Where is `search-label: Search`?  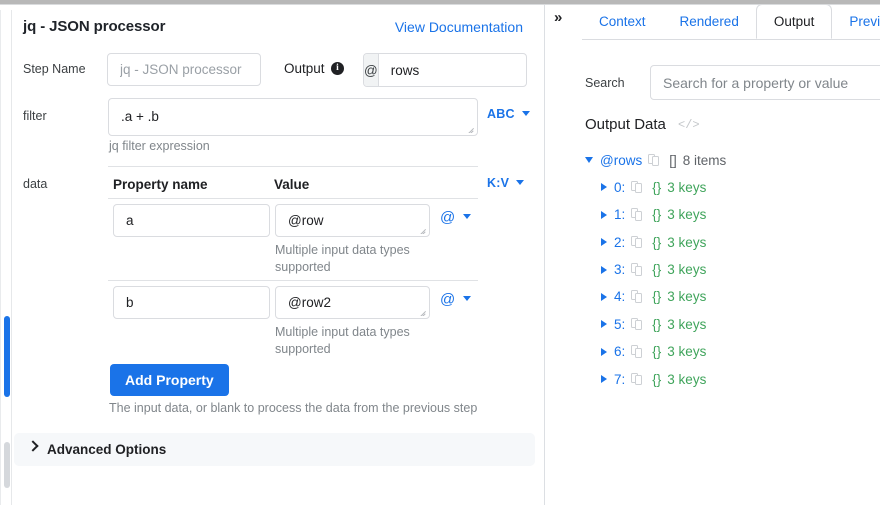 search-label: Search is located at coordinates (605, 83).